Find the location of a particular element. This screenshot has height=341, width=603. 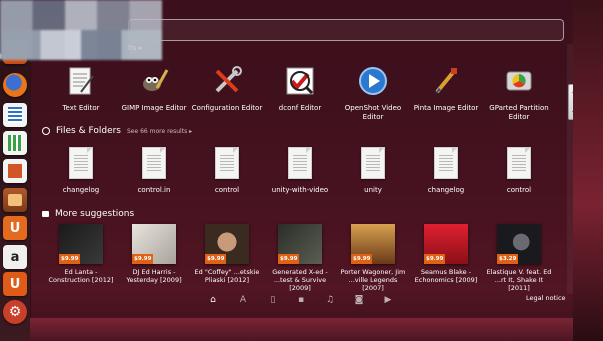

app-gparted: GParted Partition Editor is located at coordinates (519, 93).